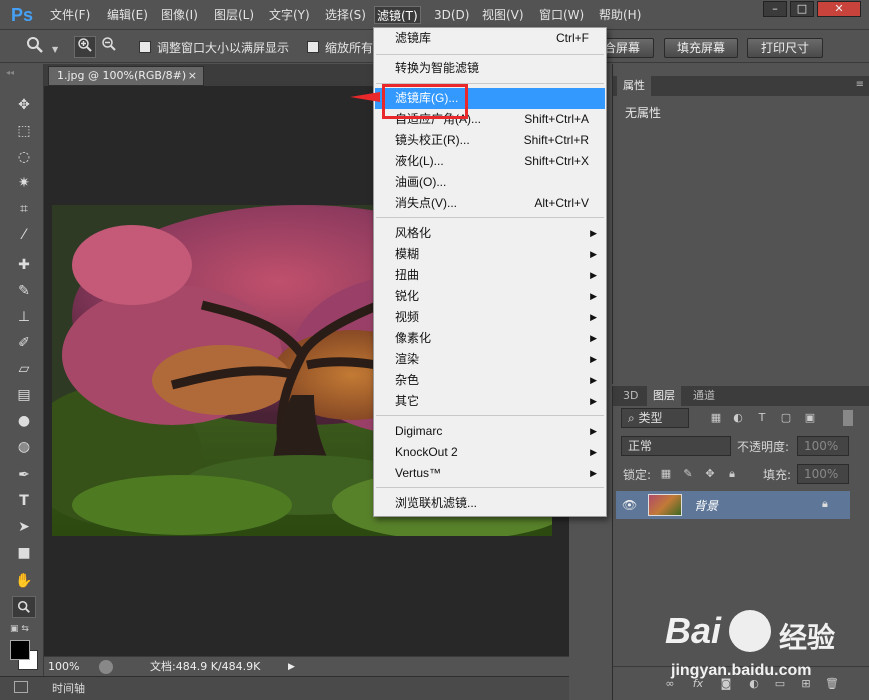 Image resolution: width=869 pixels, height=700 pixels. I want to click on type-tool-icon: T, so click(24, 501).